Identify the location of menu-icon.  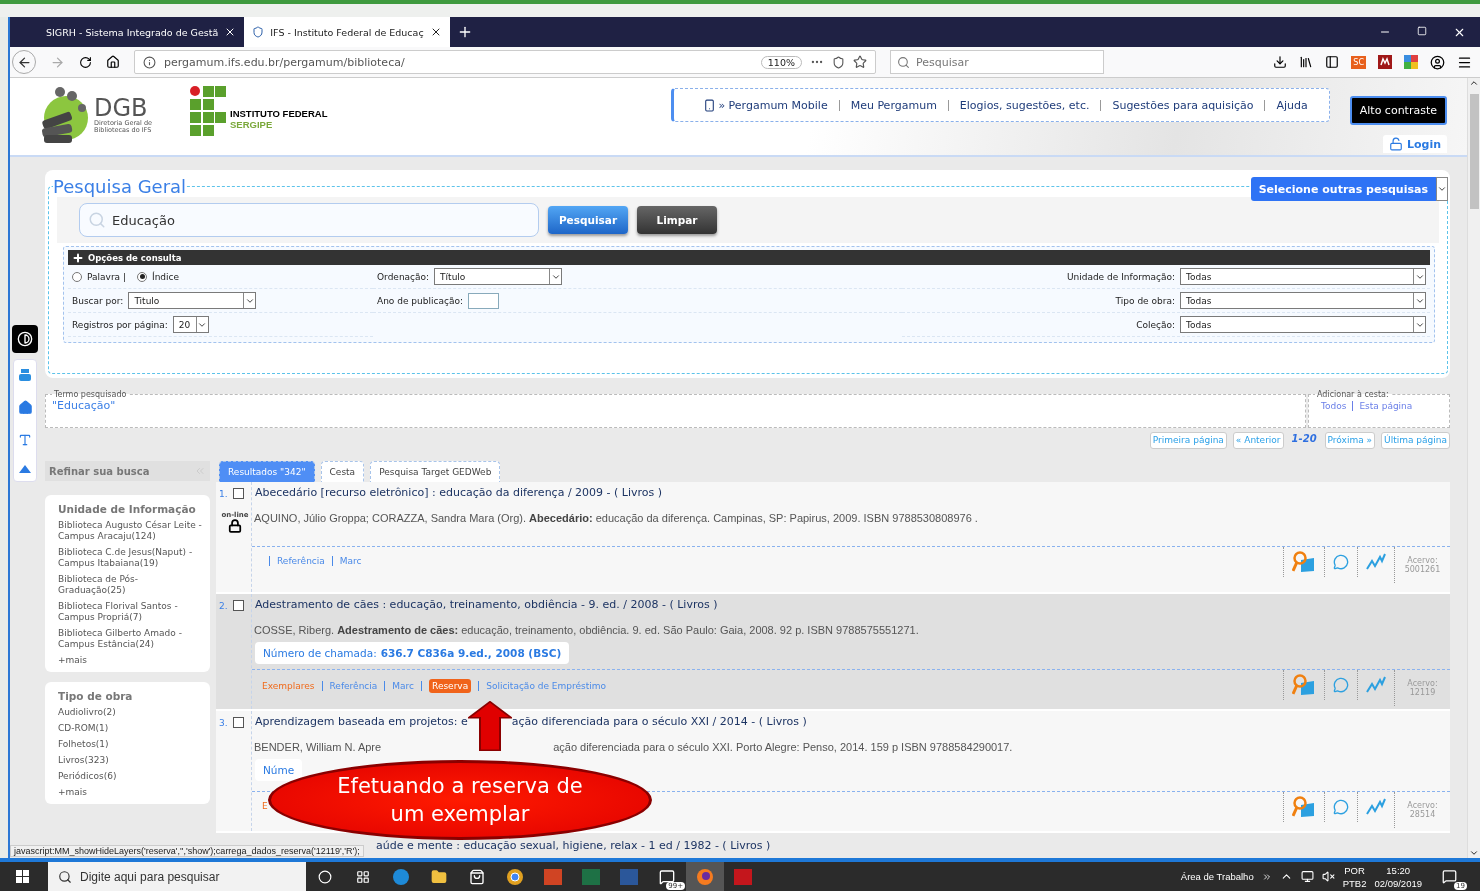
(1464, 62).